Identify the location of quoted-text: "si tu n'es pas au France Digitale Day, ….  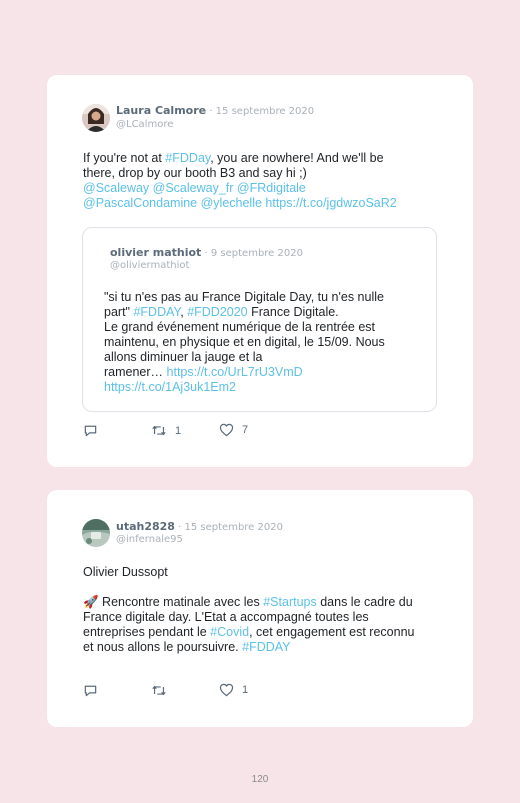
(266, 342).